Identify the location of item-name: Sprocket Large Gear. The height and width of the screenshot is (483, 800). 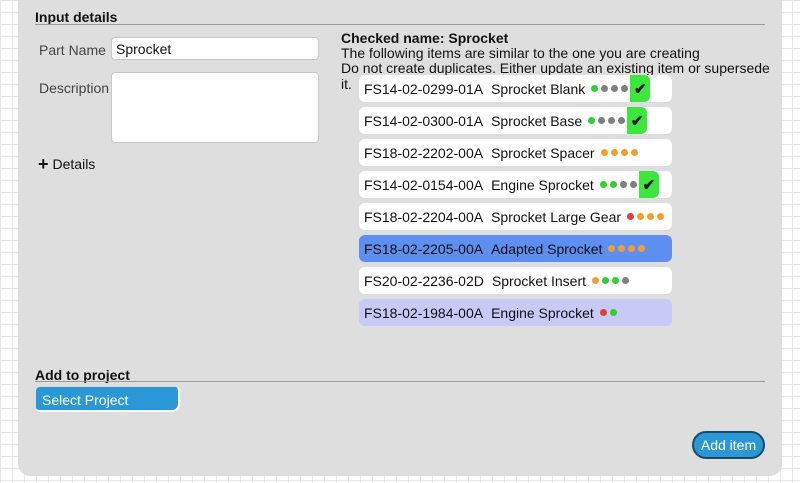
(556, 216).